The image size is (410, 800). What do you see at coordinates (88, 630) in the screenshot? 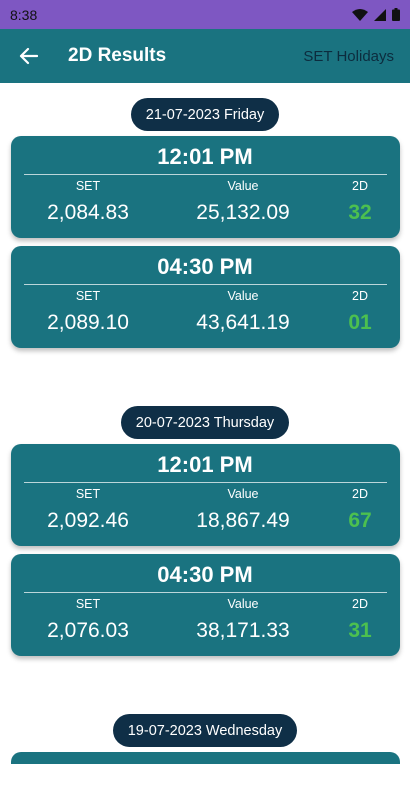
I see `set-value: 2,076.03` at bounding box center [88, 630].